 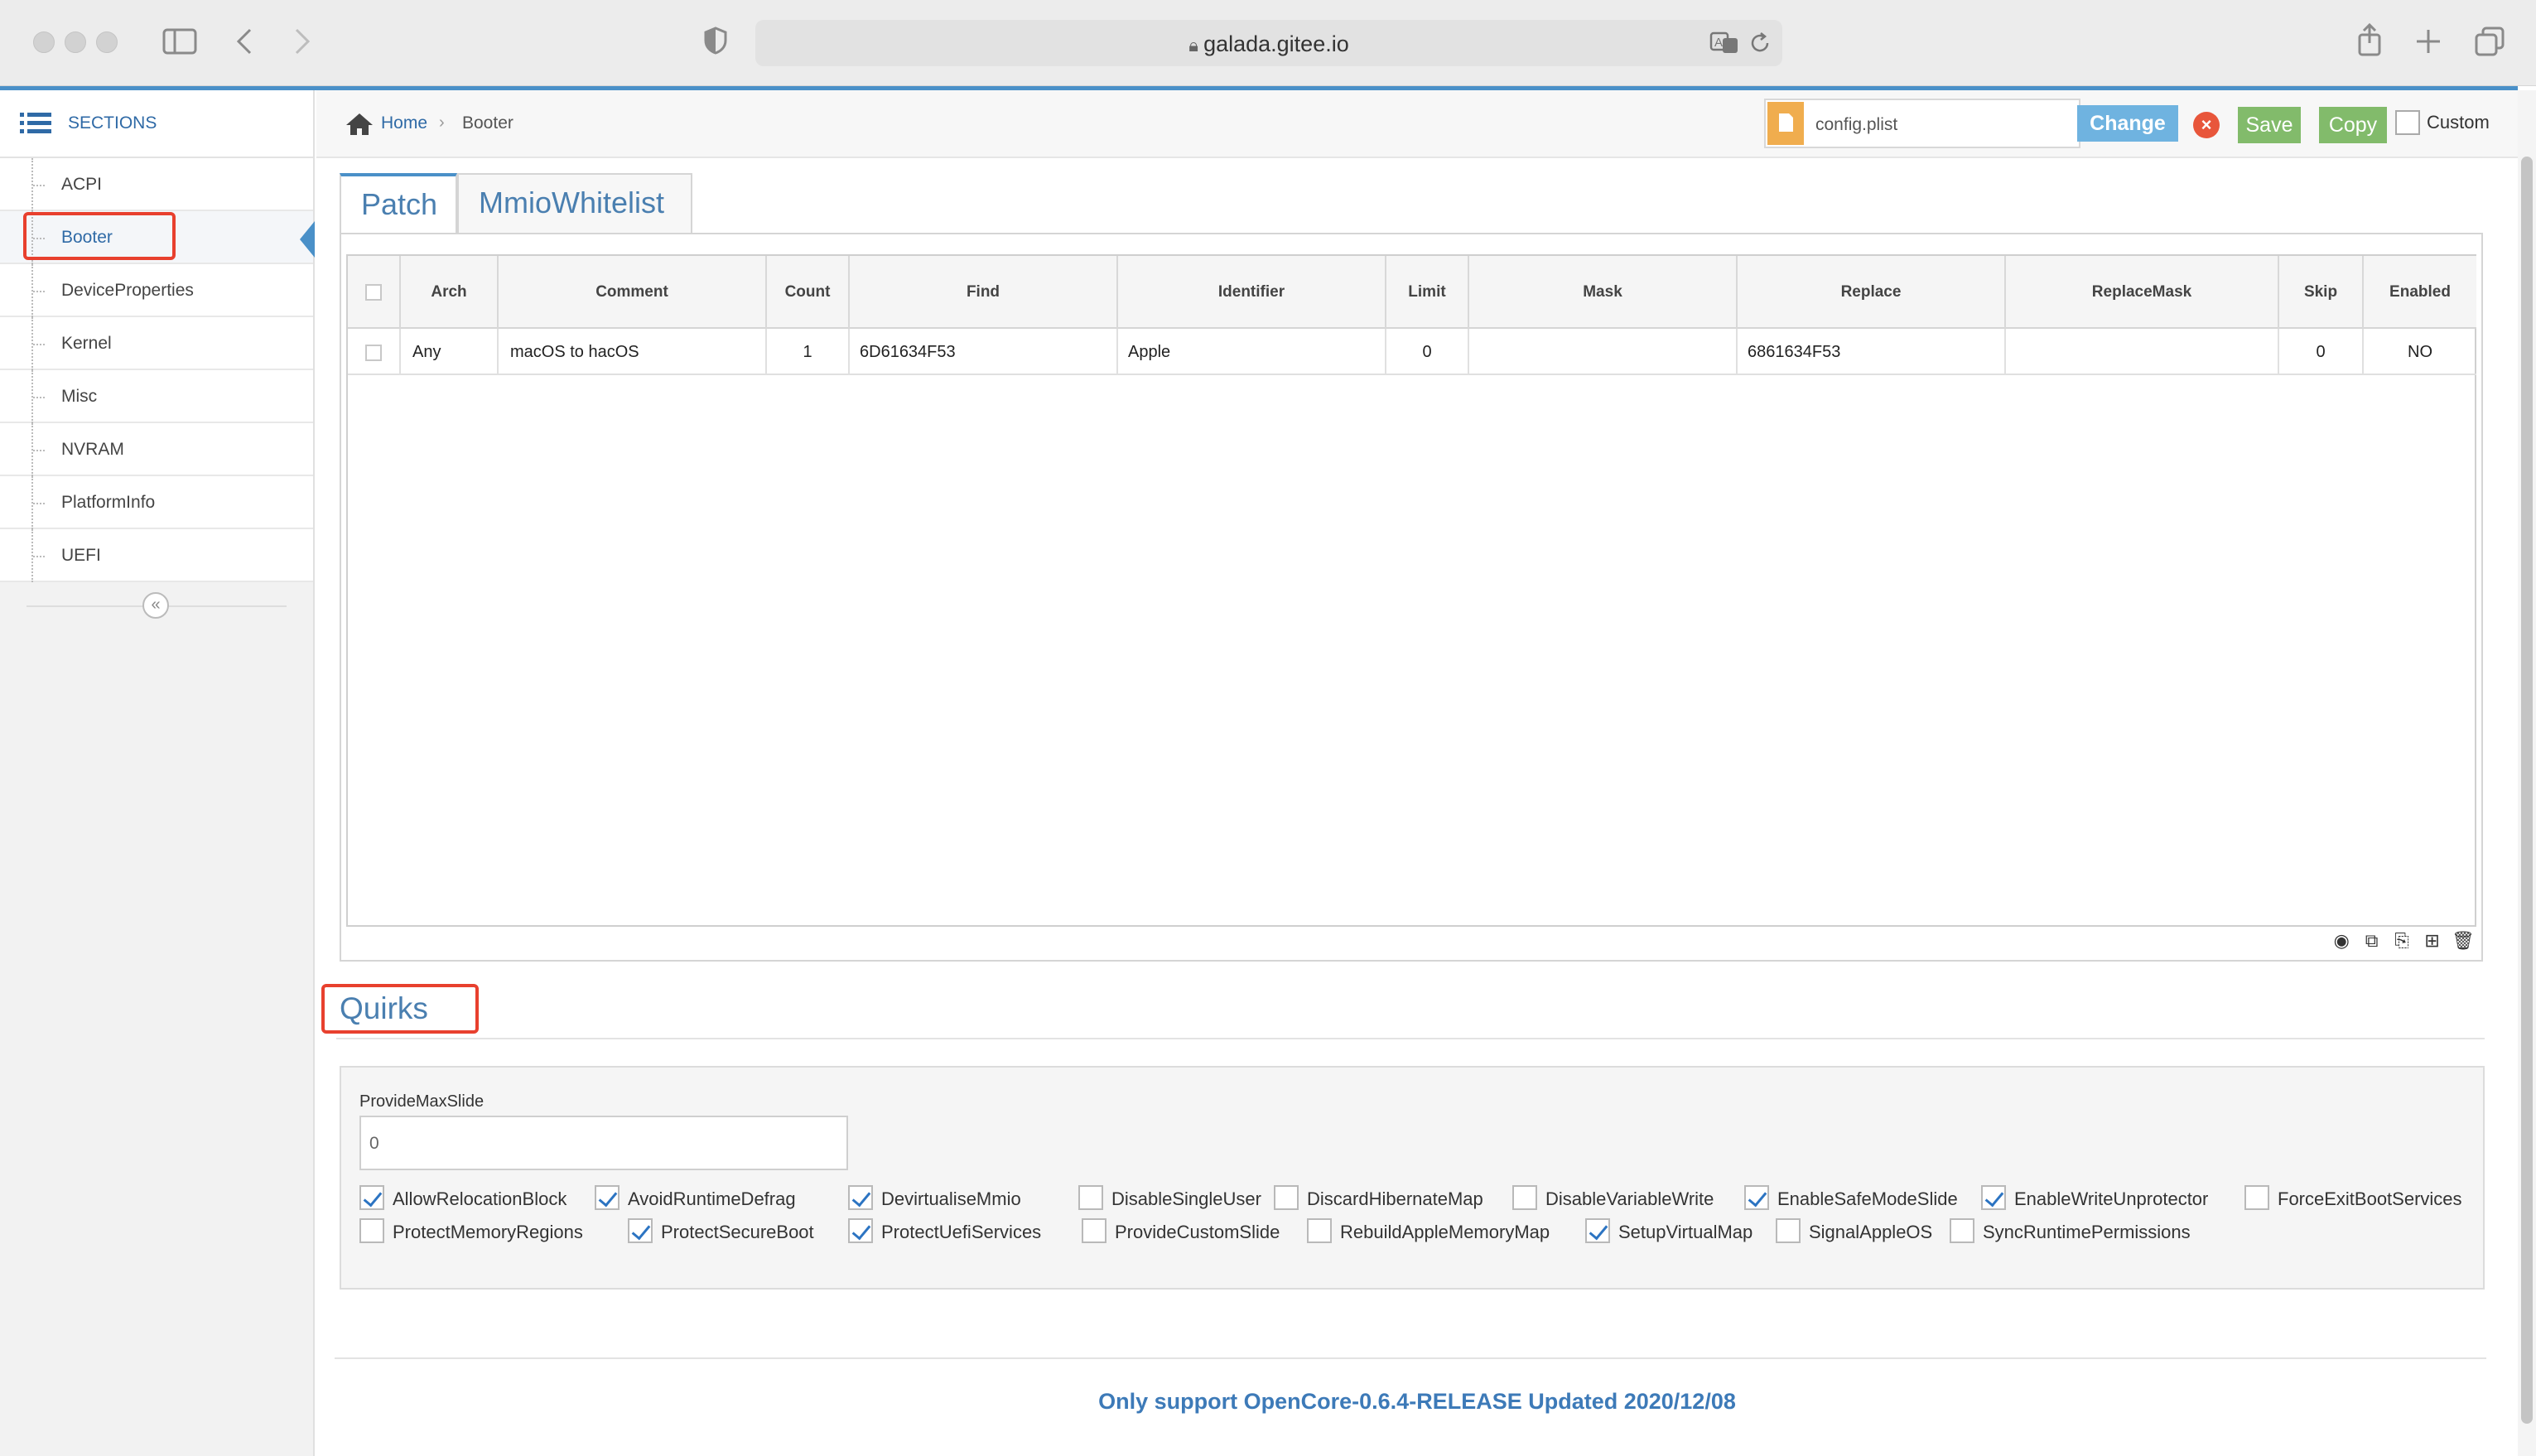 I want to click on cell-find: 6D61634F53, so click(x=984, y=352).